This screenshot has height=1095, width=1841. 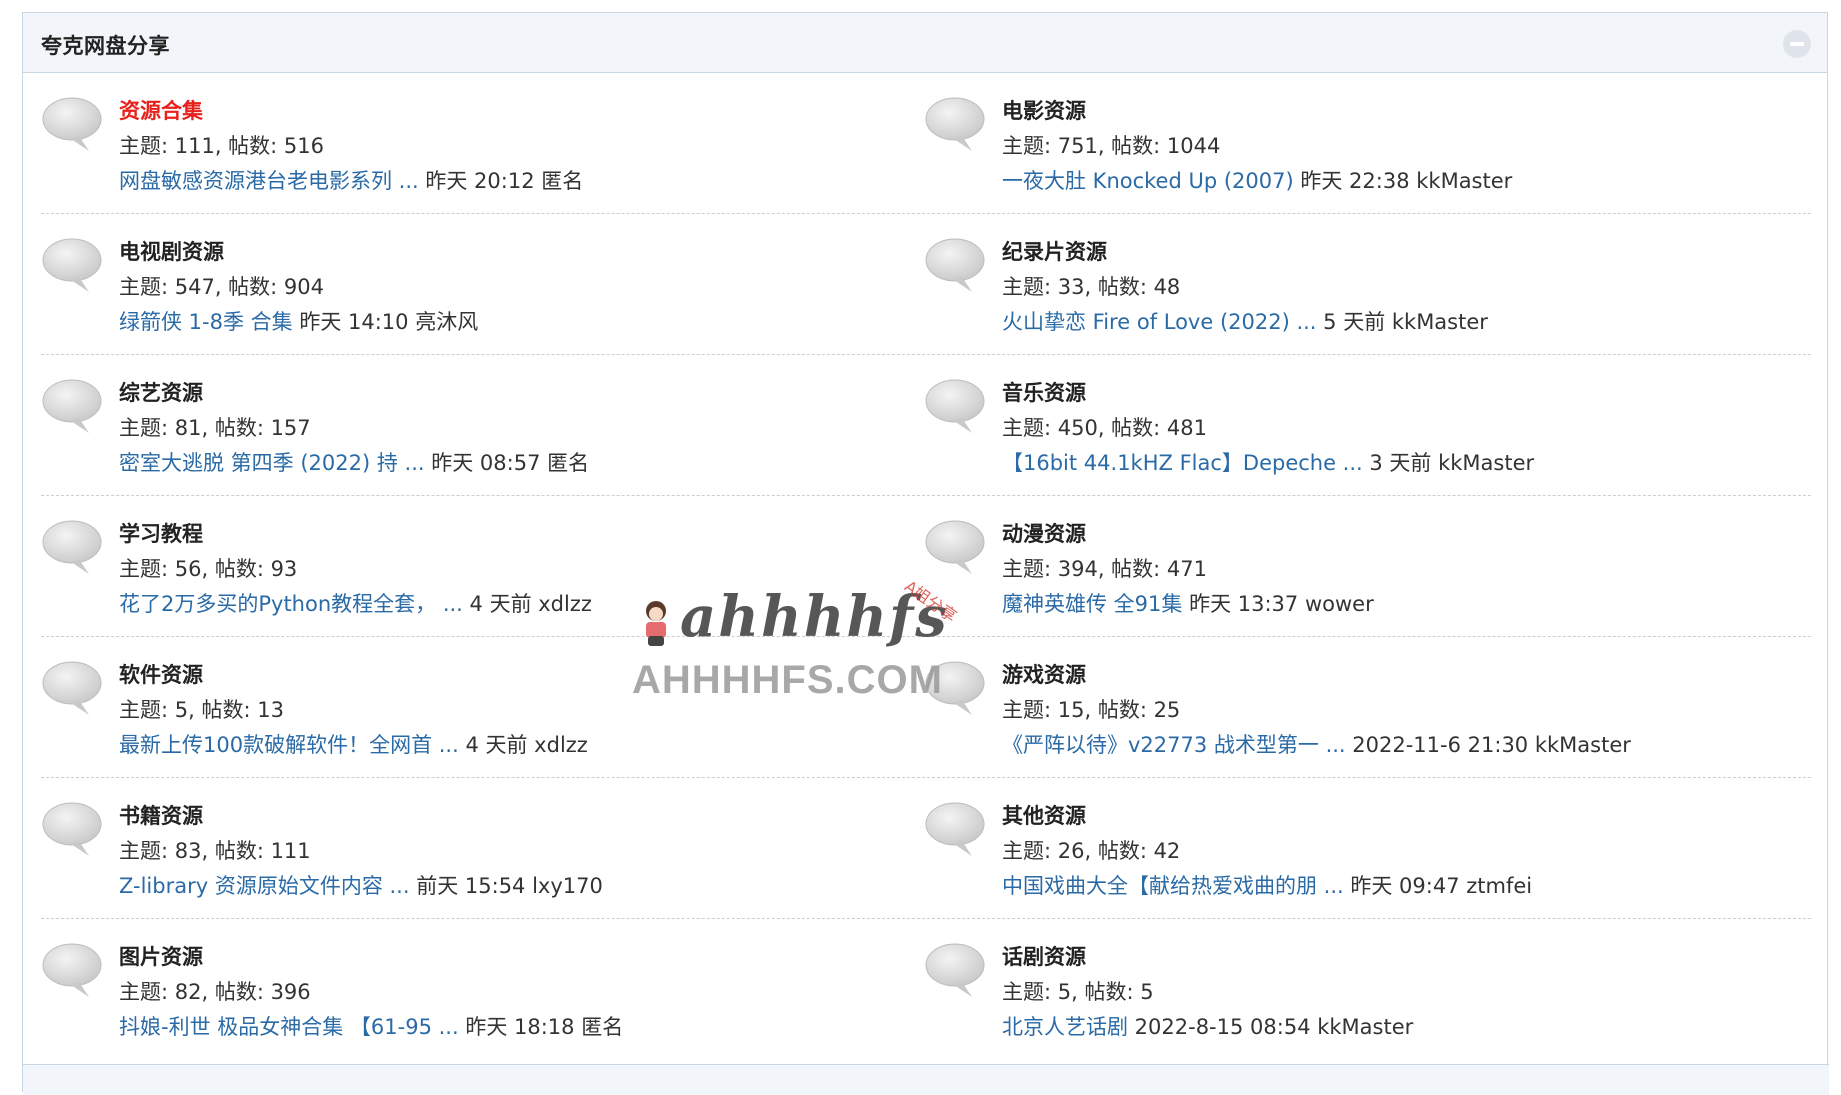 I want to click on forum-name-link: 资源合集, so click(x=161, y=110).